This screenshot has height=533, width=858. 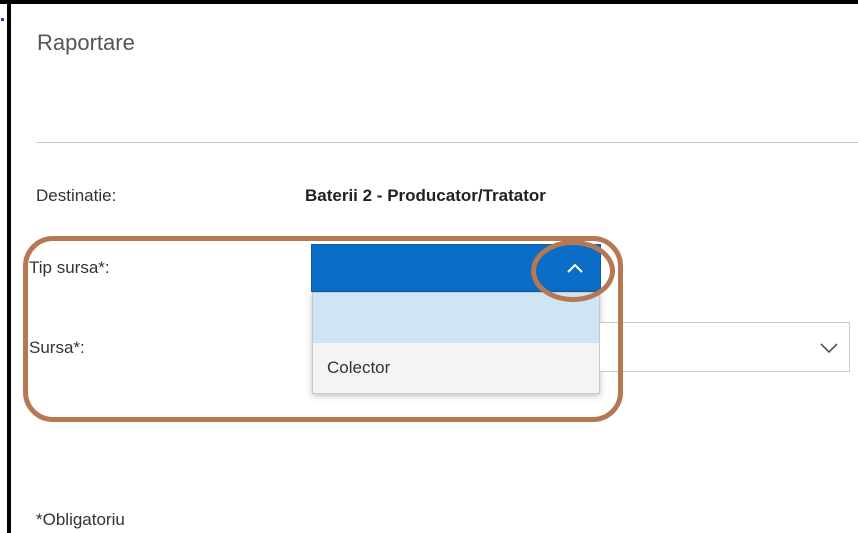 What do you see at coordinates (829, 348) in the screenshot?
I see `chevron-down-icon` at bounding box center [829, 348].